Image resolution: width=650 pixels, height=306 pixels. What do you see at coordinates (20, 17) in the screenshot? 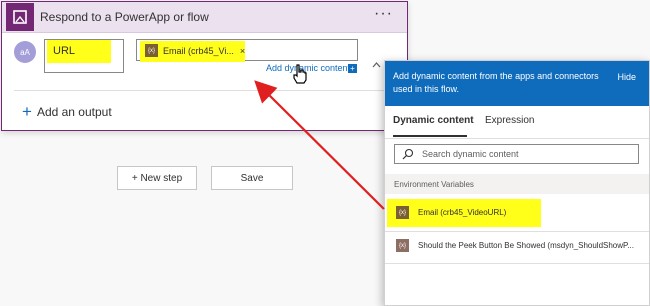
I see `powerapps-icon` at bounding box center [20, 17].